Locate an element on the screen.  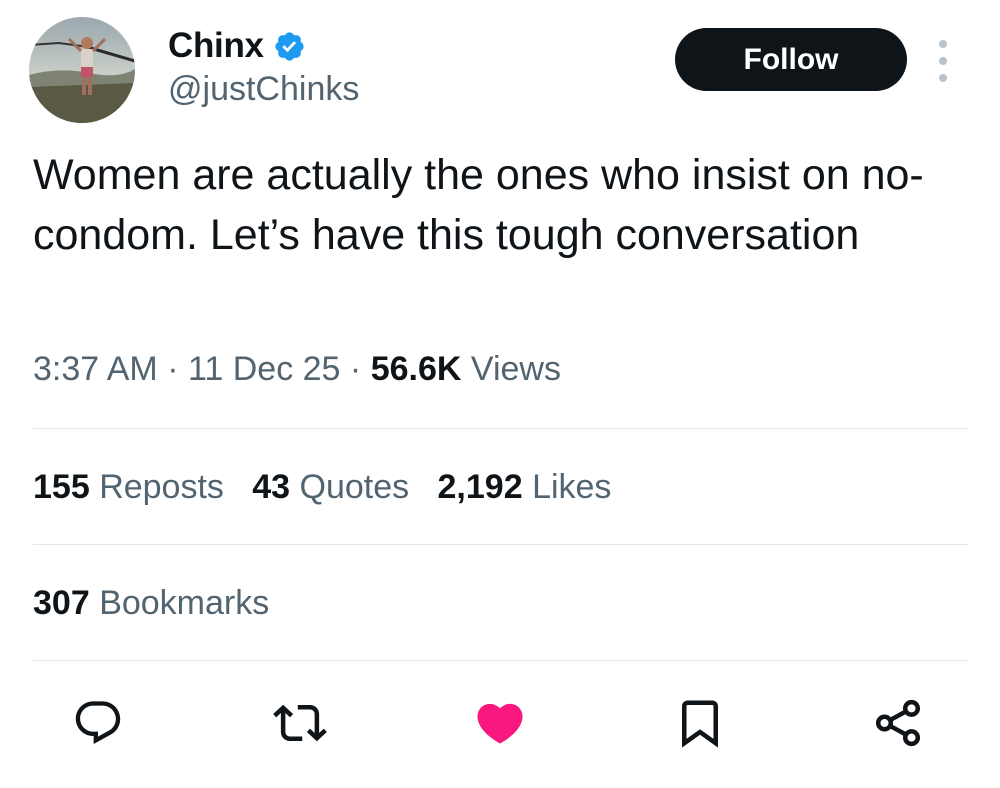
like-icon is located at coordinates (500, 723).